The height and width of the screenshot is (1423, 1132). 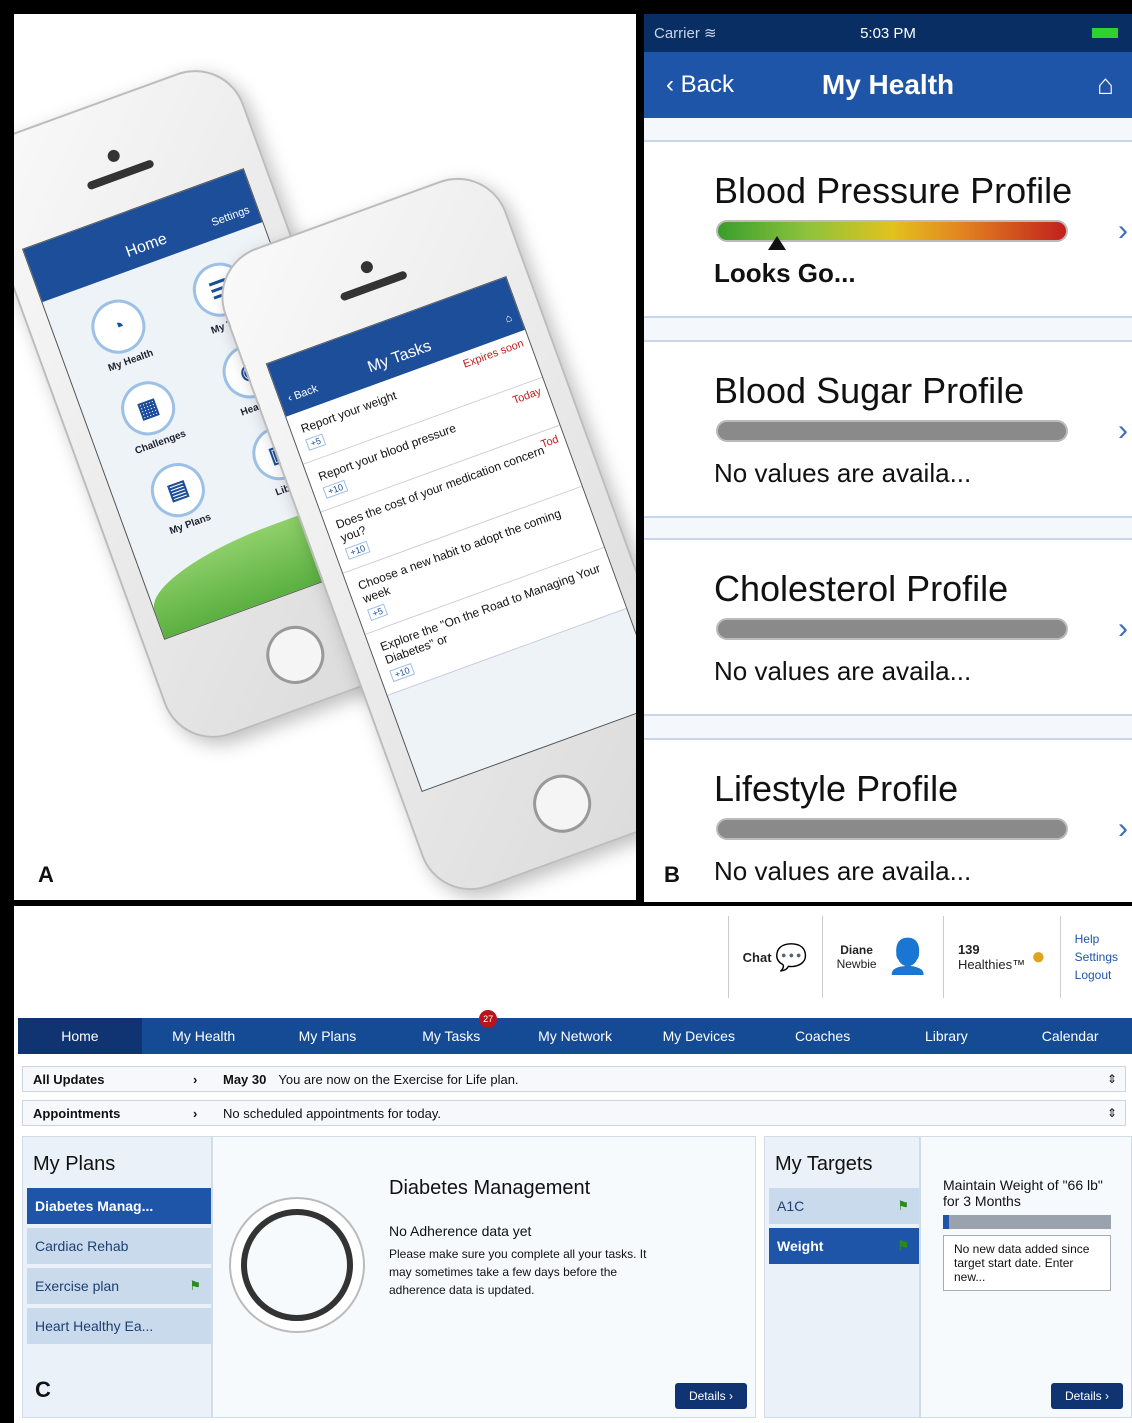 What do you see at coordinates (856, 950) in the screenshot?
I see `user-name: Diane` at bounding box center [856, 950].